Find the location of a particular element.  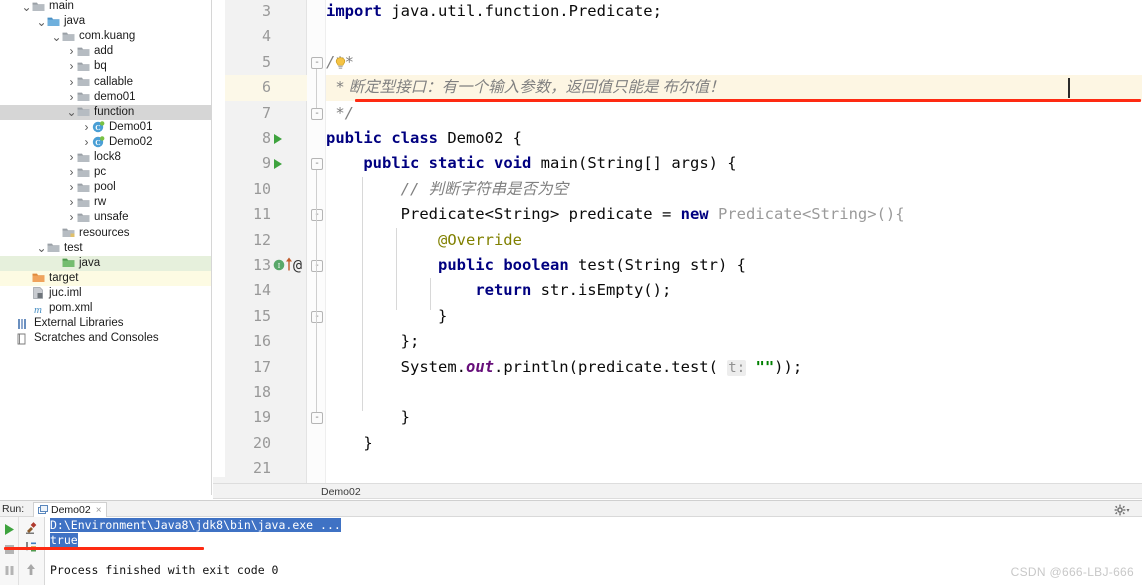

breadcrumb: Demo02 is located at coordinates (677, 491).